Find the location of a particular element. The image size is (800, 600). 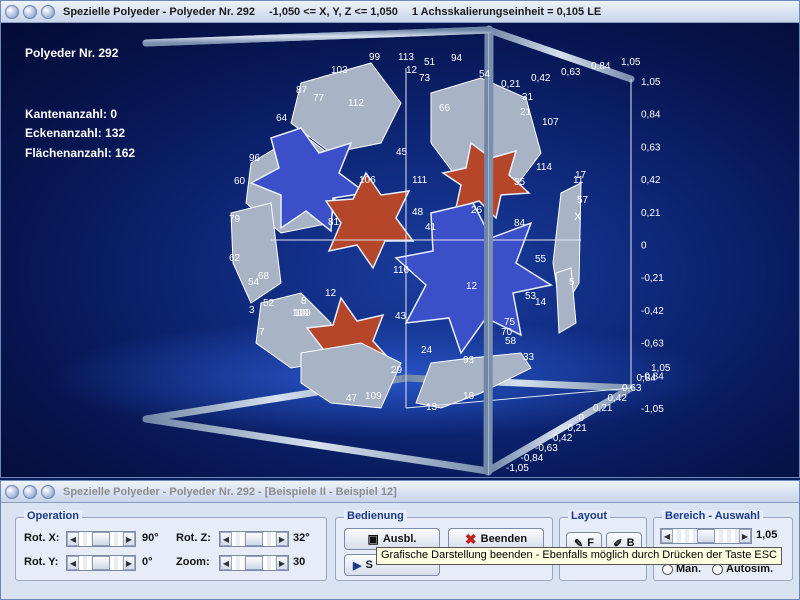

polyhedron-name: Polyeder Nr. 292 is located at coordinates (72, 53).